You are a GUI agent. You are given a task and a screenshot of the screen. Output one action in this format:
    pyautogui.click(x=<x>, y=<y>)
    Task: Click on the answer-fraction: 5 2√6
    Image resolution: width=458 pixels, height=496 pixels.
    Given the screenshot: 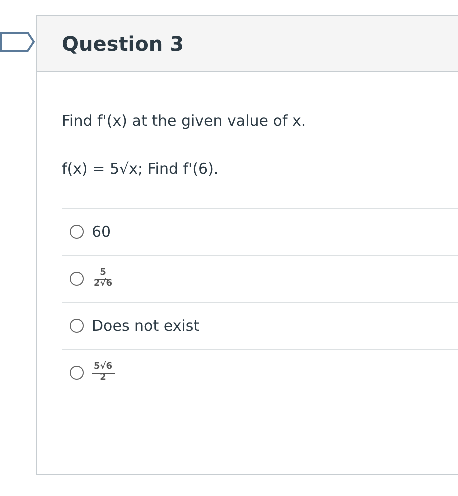 What is the action you would take?
    pyautogui.click(x=103, y=279)
    